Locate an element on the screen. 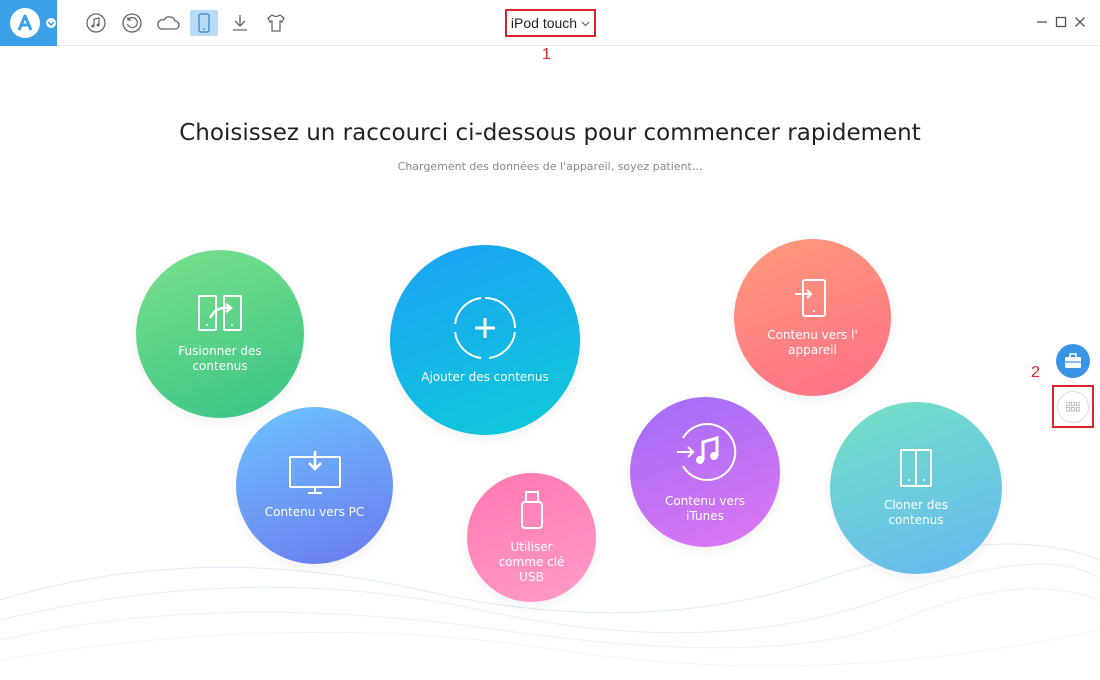 Image resolution: width=1100 pixels, height=680 pixels. annotation-2: 2 is located at coordinates (1035, 372).